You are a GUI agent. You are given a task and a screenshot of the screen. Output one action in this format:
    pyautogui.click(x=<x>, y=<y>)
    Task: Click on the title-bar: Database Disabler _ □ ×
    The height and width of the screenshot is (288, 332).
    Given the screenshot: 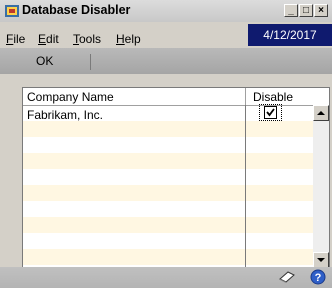 What is the action you would take?
    pyautogui.click(x=166, y=11)
    